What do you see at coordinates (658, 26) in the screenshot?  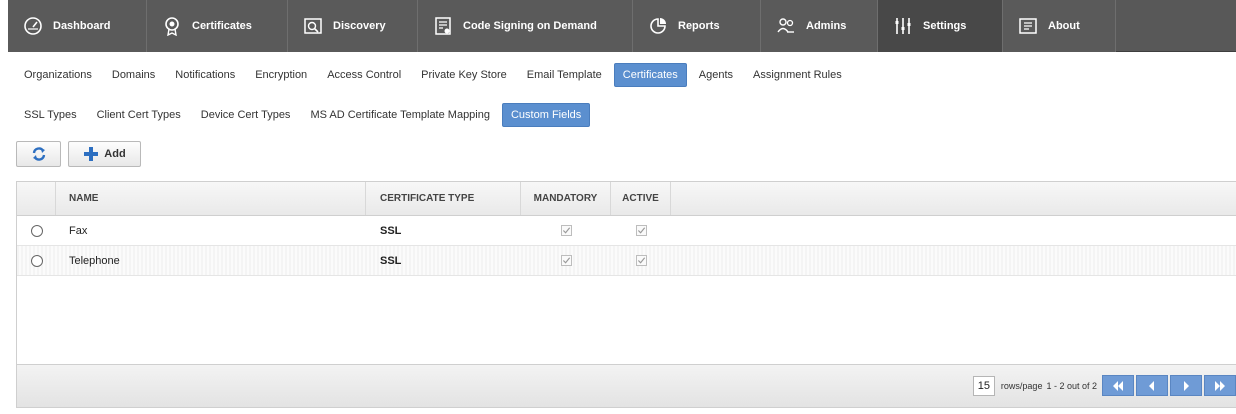 I see `reports-icon` at bounding box center [658, 26].